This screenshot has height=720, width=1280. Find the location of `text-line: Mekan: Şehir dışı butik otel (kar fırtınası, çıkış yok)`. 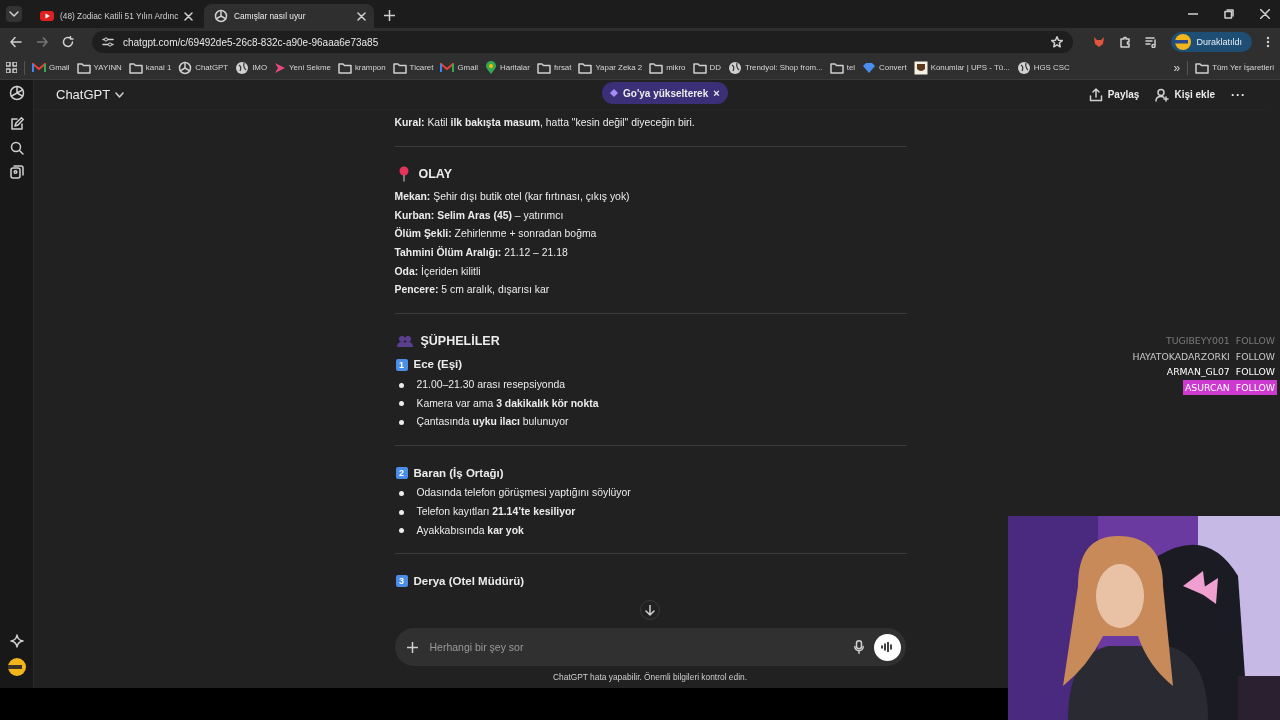

text-line: Mekan: Şehir dışı butik otel (kar fırtınası, çıkış yok) is located at coordinates (512, 197).